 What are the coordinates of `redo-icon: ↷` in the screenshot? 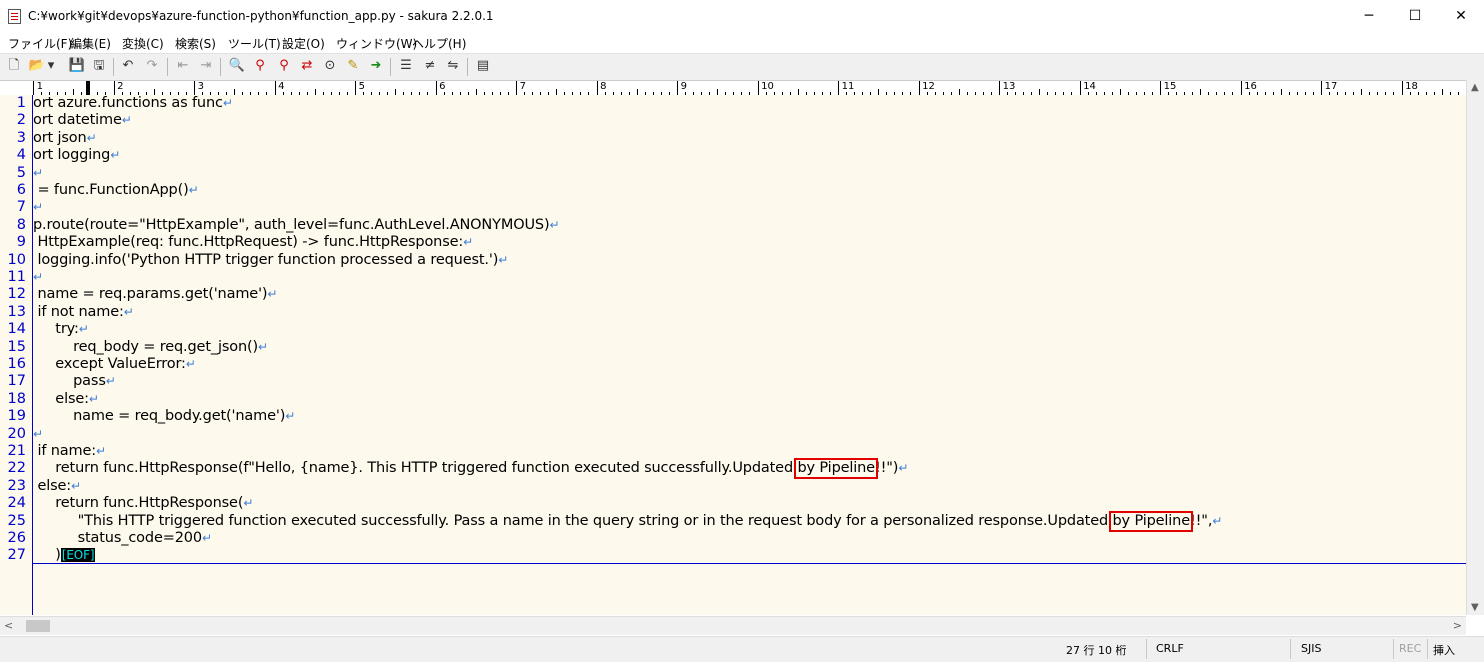 It's located at (152, 66).